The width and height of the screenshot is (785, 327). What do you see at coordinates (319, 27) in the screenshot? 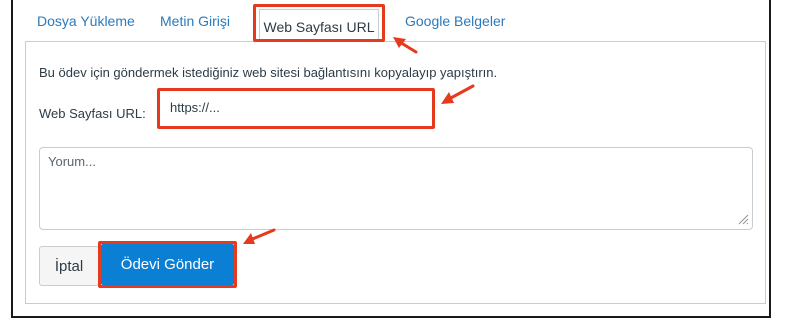
I see `tab-label: Web Sayfası URL` at bounding box center [319, 27].